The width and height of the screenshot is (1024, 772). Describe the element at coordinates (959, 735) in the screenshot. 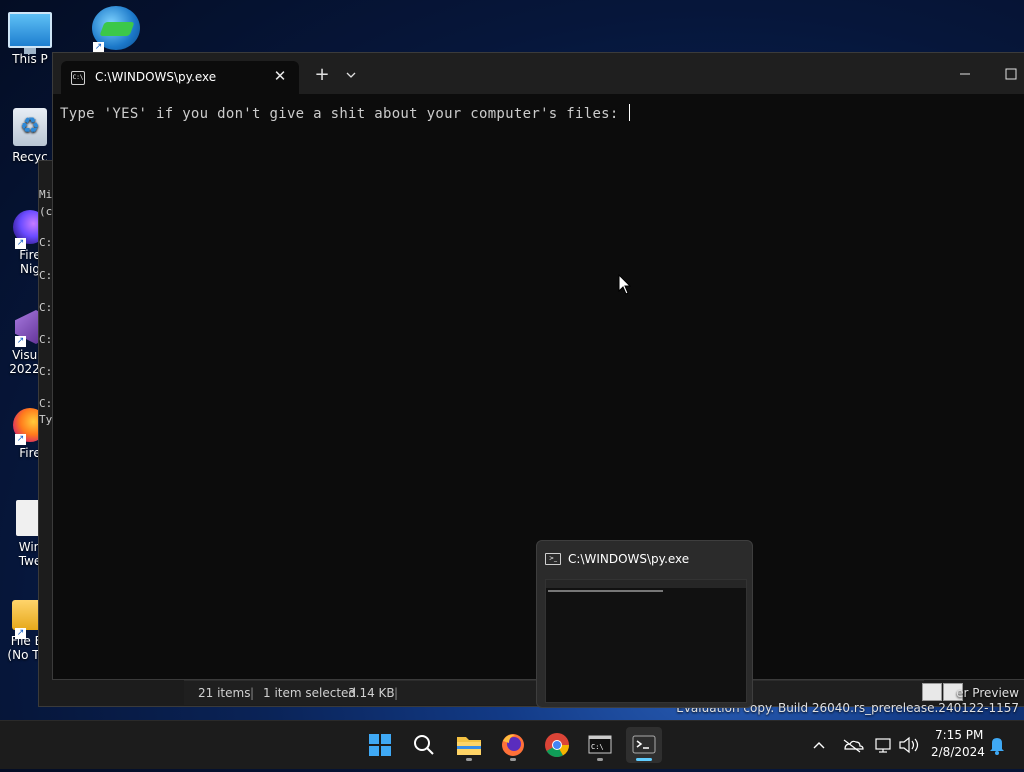

I see `clock-time: 7:15 PM` at that location.